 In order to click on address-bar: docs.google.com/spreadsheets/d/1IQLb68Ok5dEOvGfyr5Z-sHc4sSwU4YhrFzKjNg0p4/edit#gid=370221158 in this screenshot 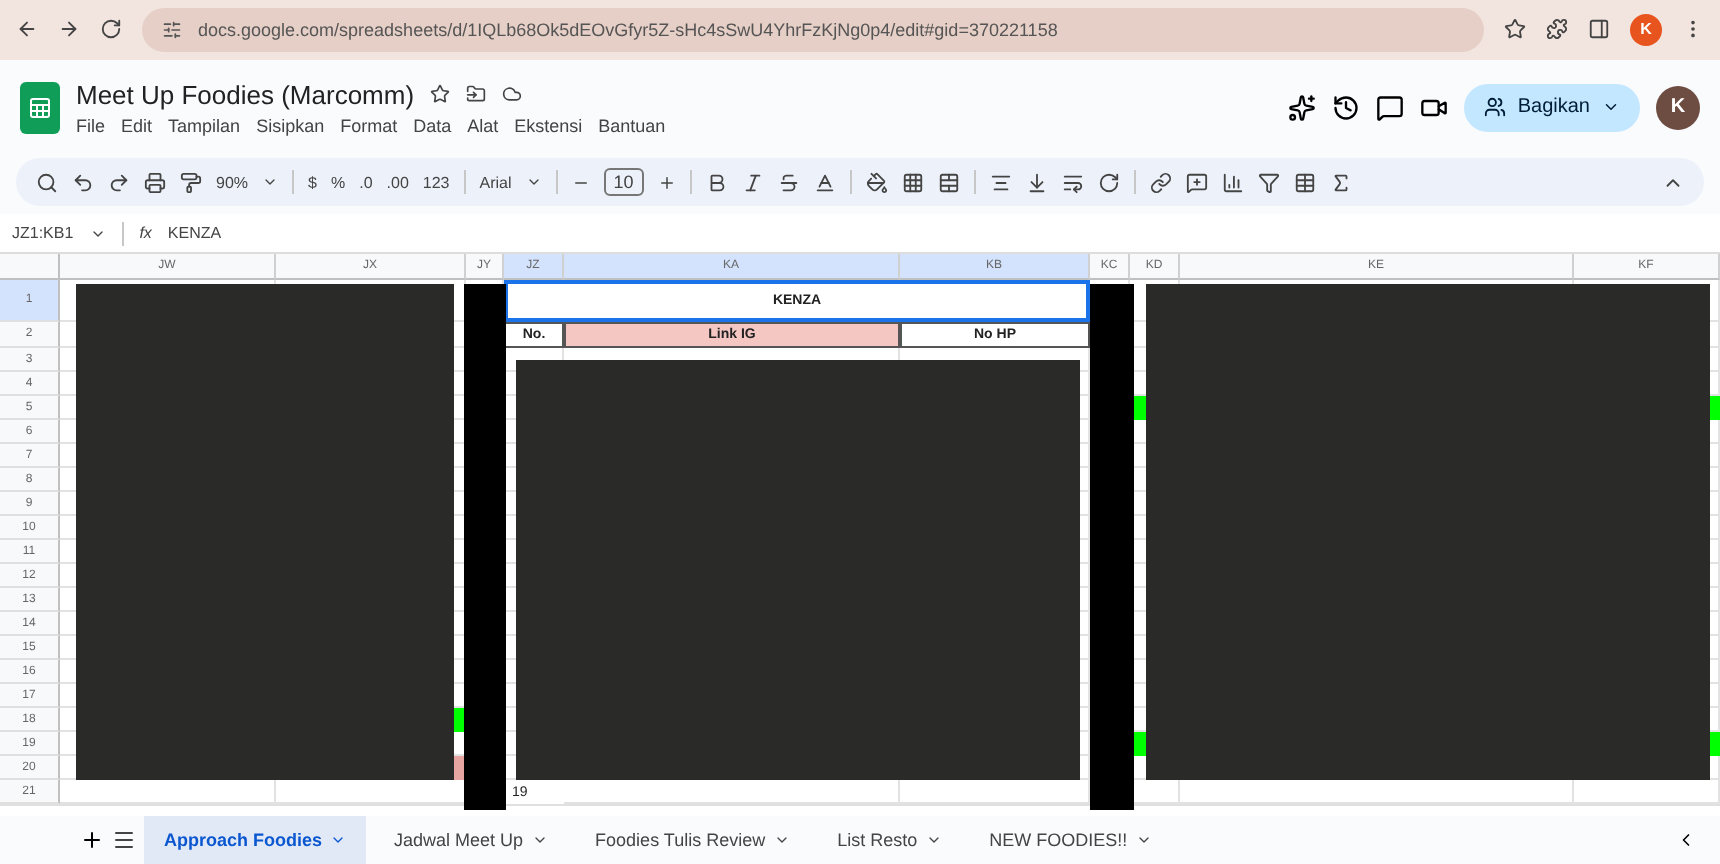, I will do `click(813, 29)`.